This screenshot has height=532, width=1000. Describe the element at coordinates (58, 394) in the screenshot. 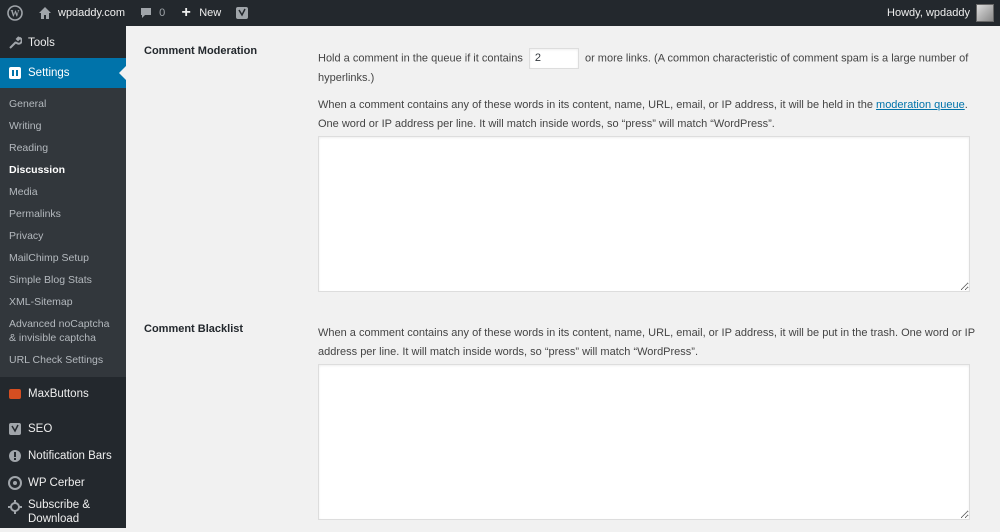

I see `sidebar-item-label: MaxButtons` at that location.